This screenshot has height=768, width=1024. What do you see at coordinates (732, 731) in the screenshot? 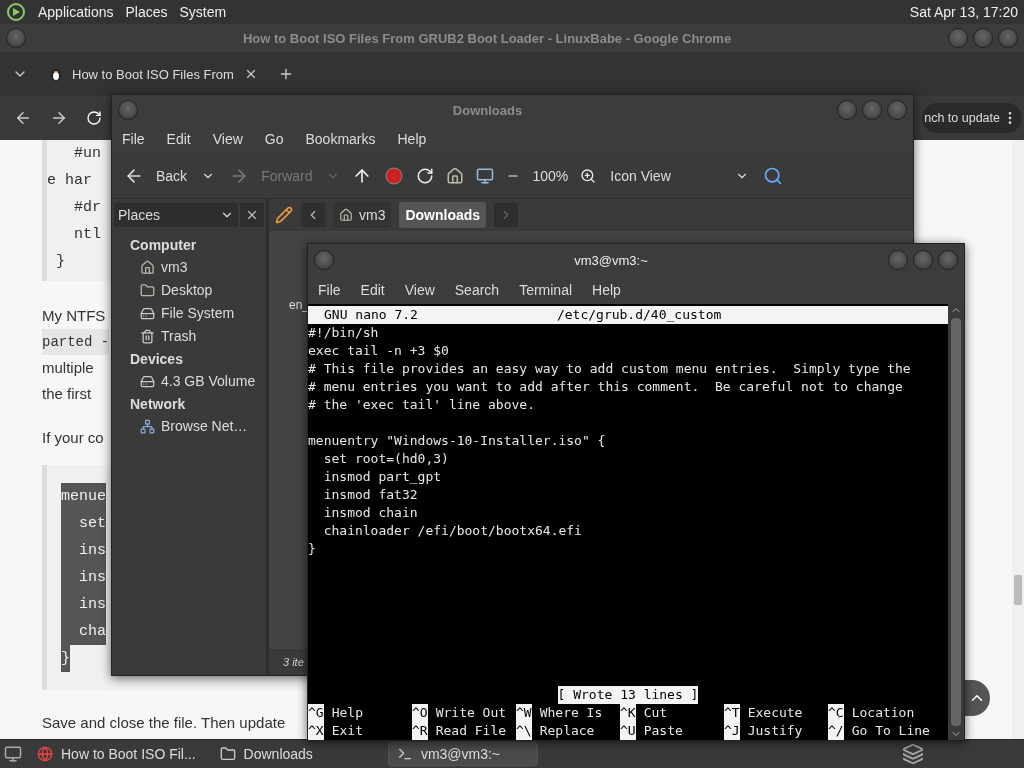
I see `shortcut-key: ^J` at bounding box center [732, 731].